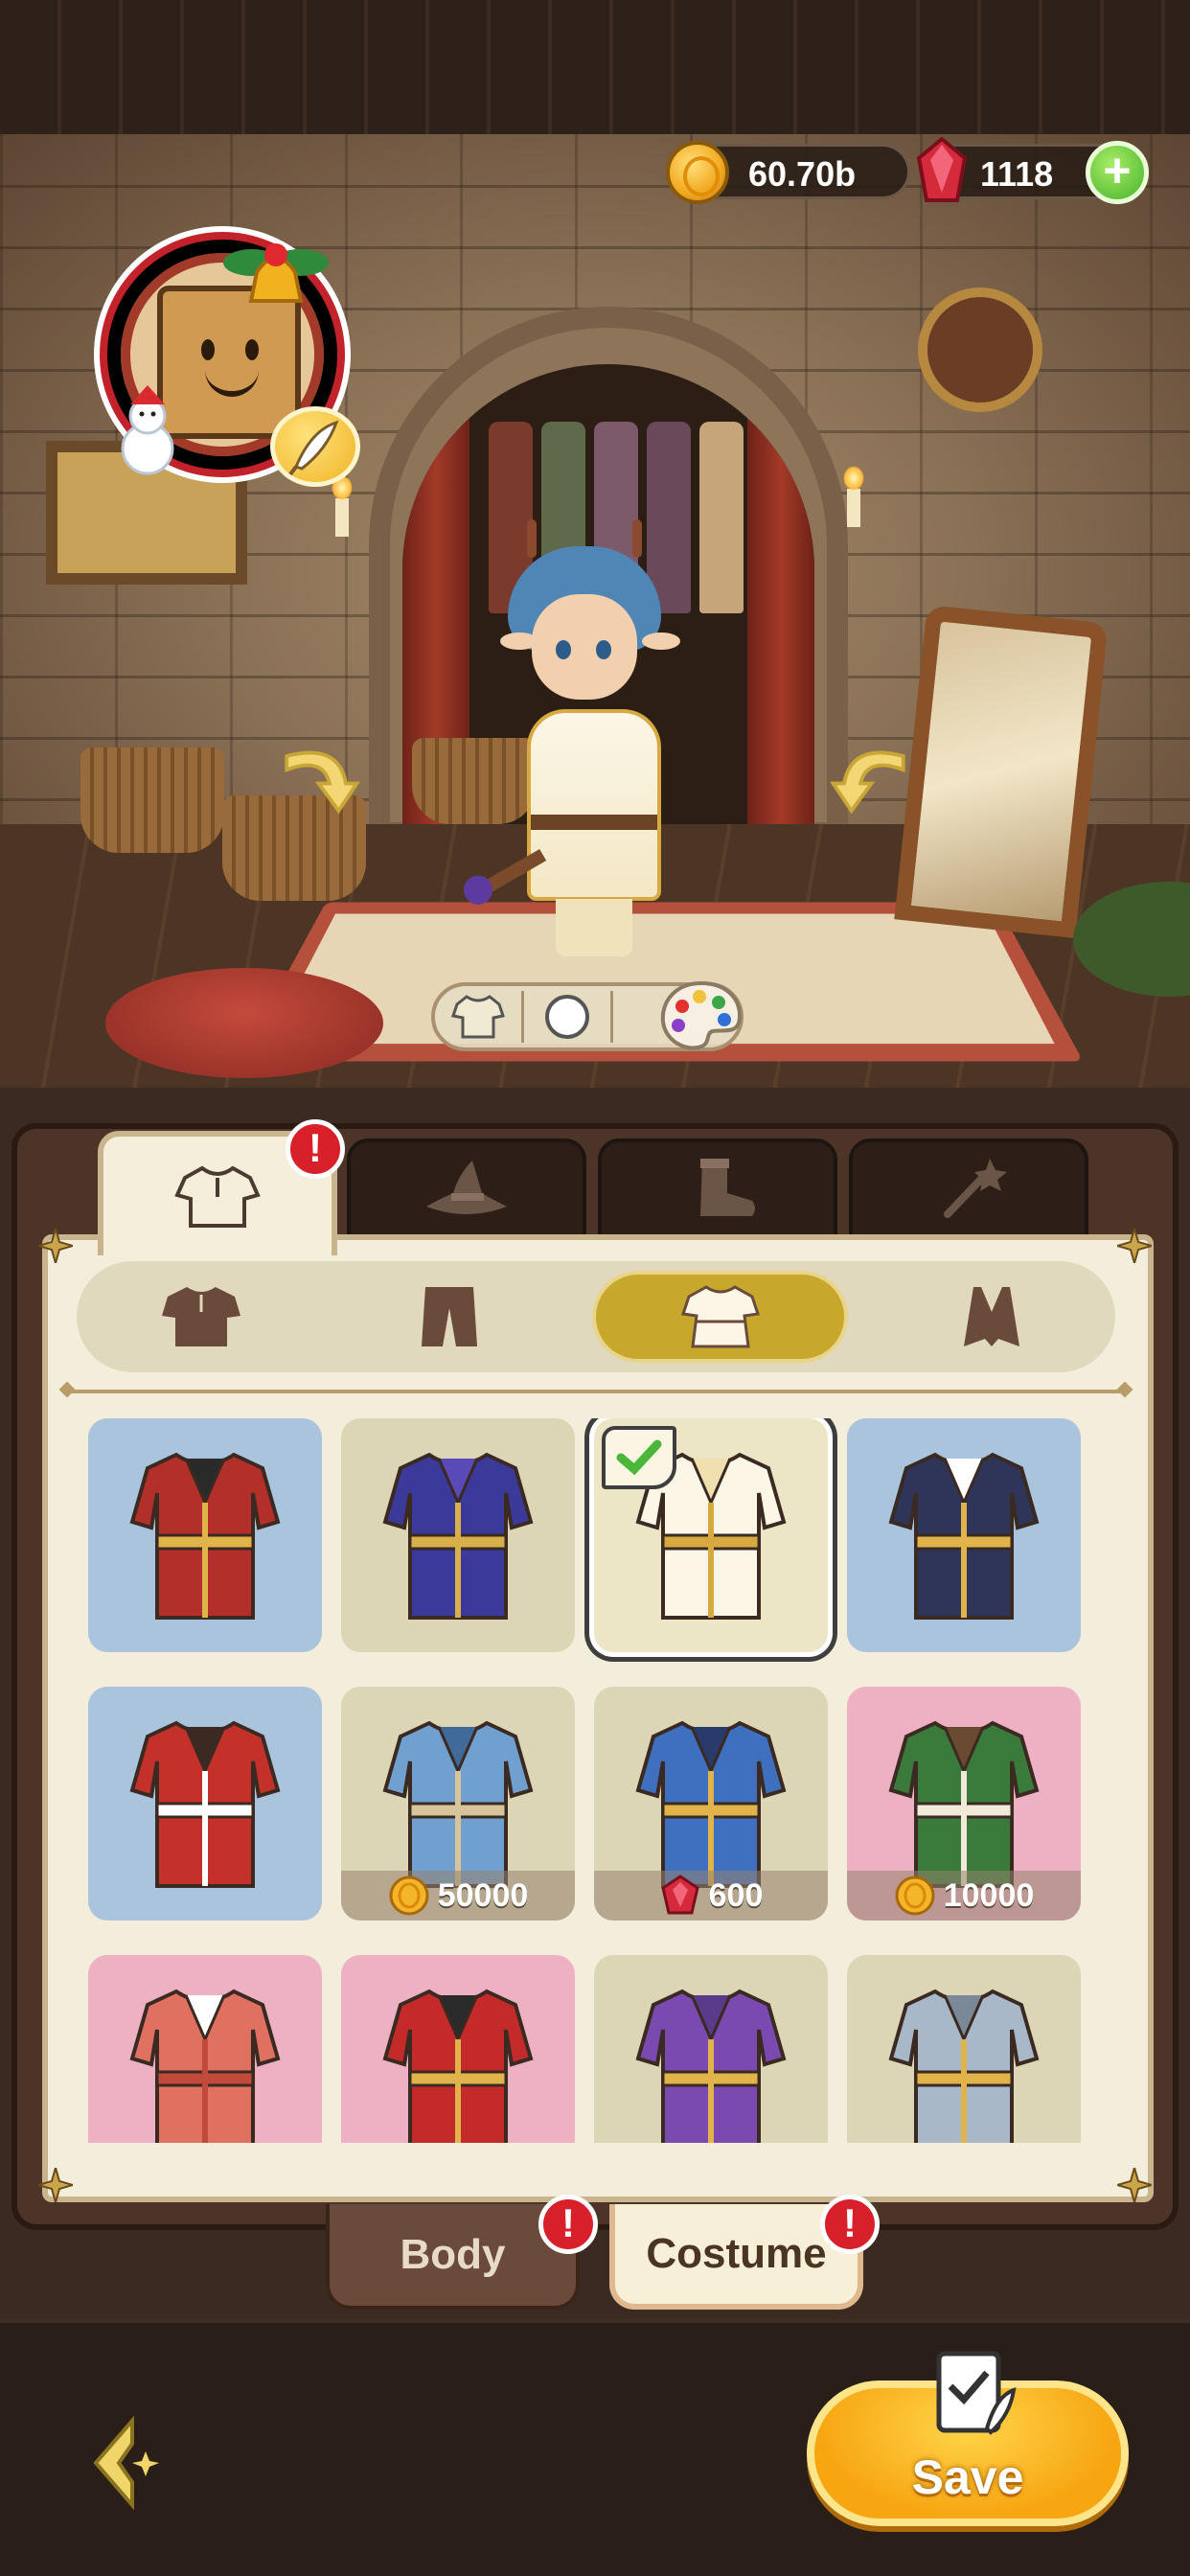  I want to click on gem-counter: 1118 +, so click(1033, 170).